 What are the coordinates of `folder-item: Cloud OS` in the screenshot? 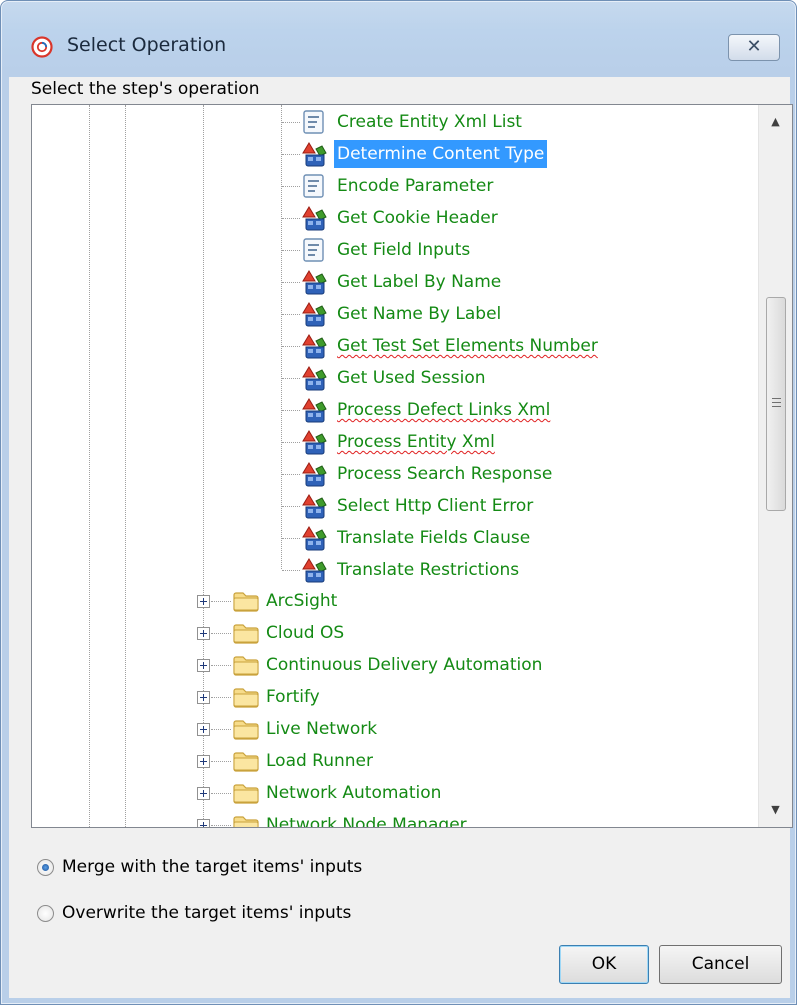 It's located at (270, 633).